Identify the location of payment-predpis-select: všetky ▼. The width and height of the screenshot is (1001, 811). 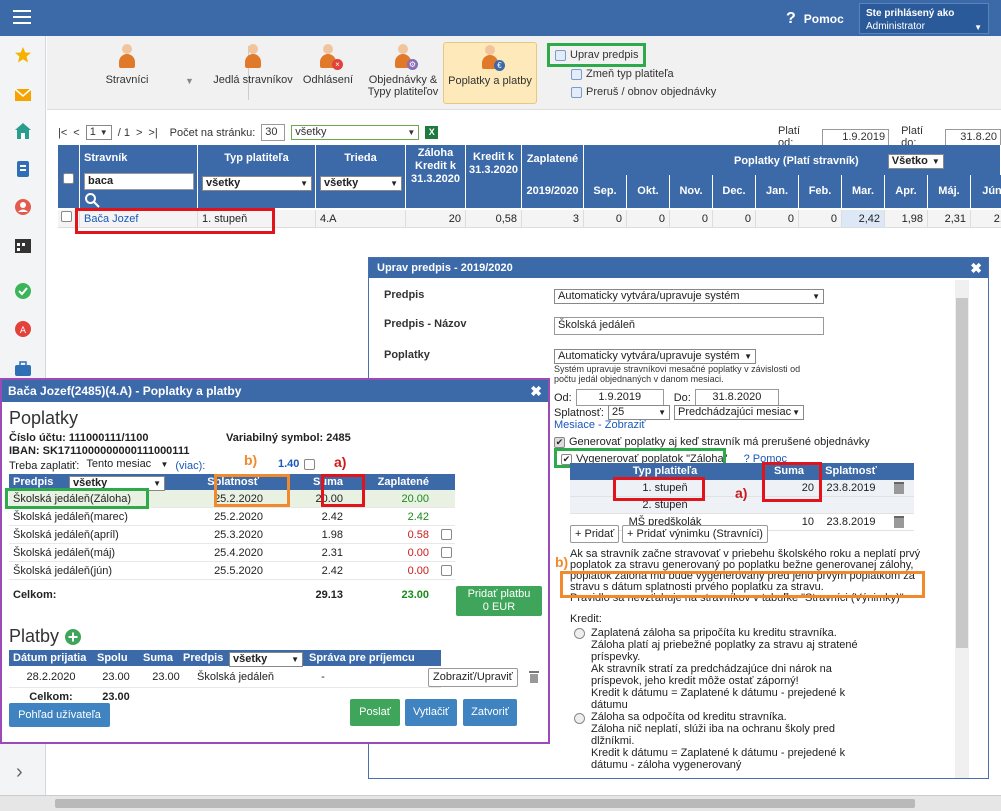
(266, 659).